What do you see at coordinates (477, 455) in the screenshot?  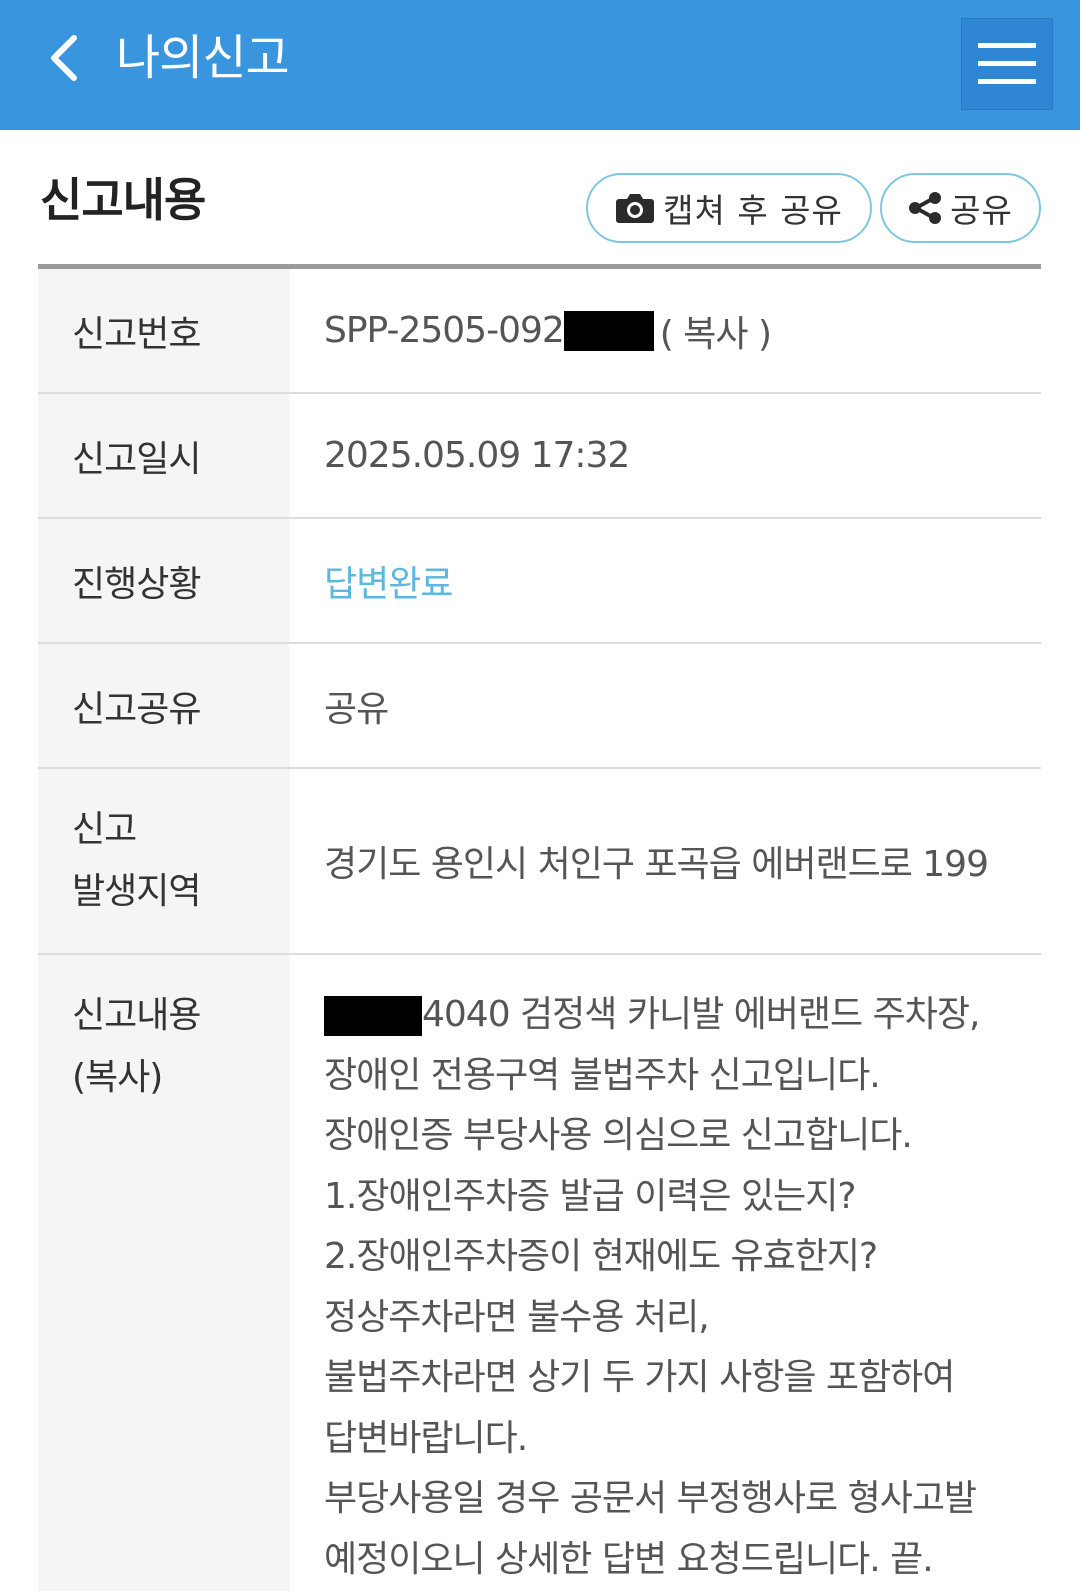 I see `report-datetime-value: 2025.05.09 17:32` at bounding box center [477, 455].